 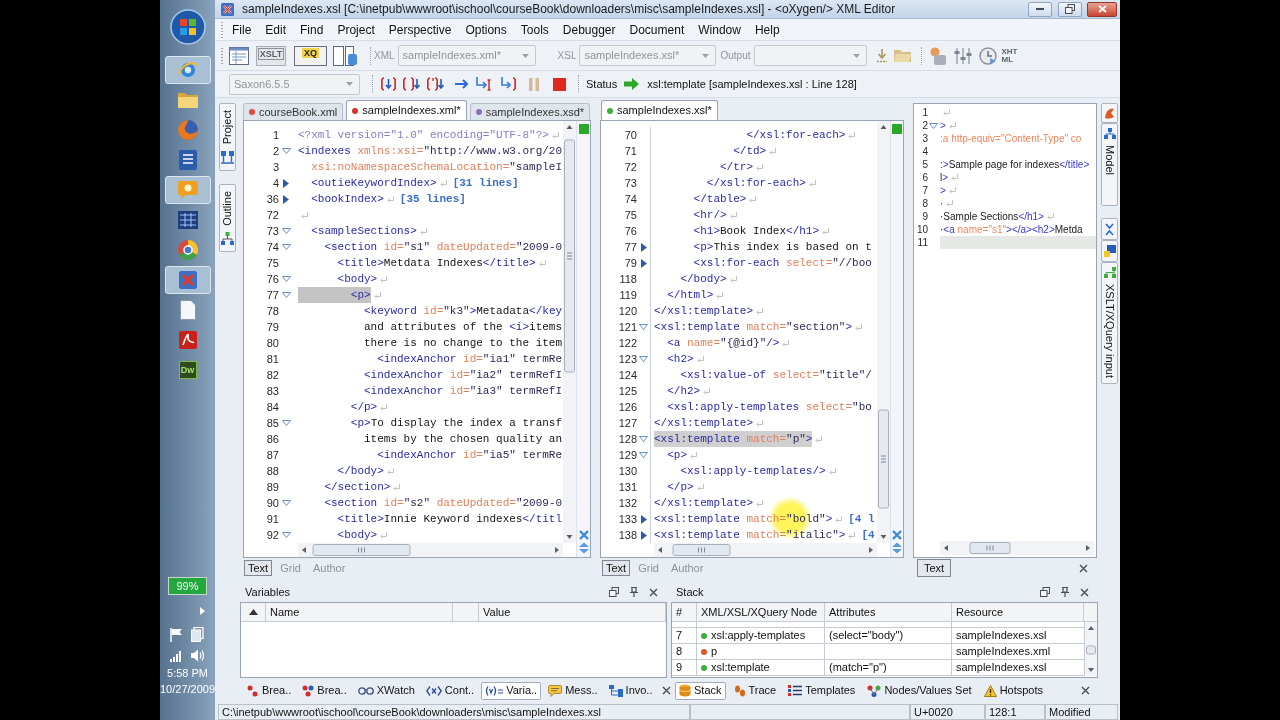 I want to click on cross-icon, so click(x=583, y=535).